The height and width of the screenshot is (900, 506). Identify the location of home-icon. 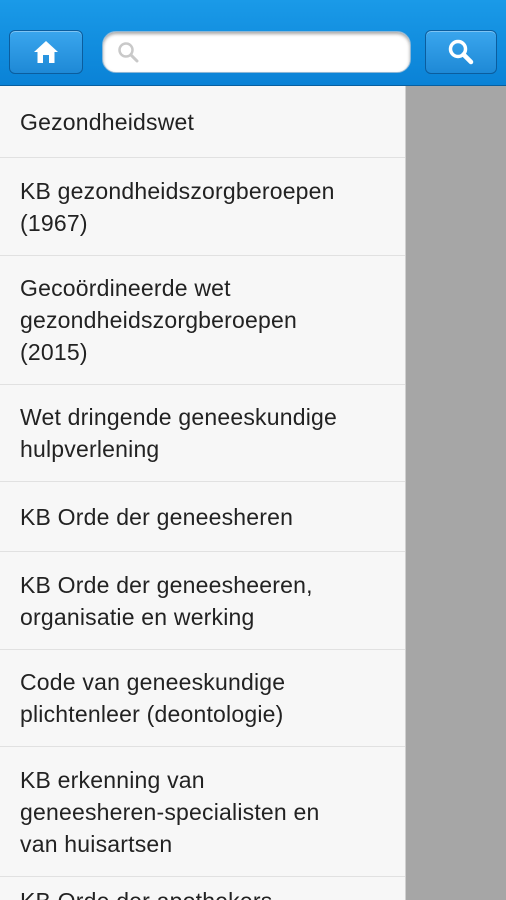
(46, 52).